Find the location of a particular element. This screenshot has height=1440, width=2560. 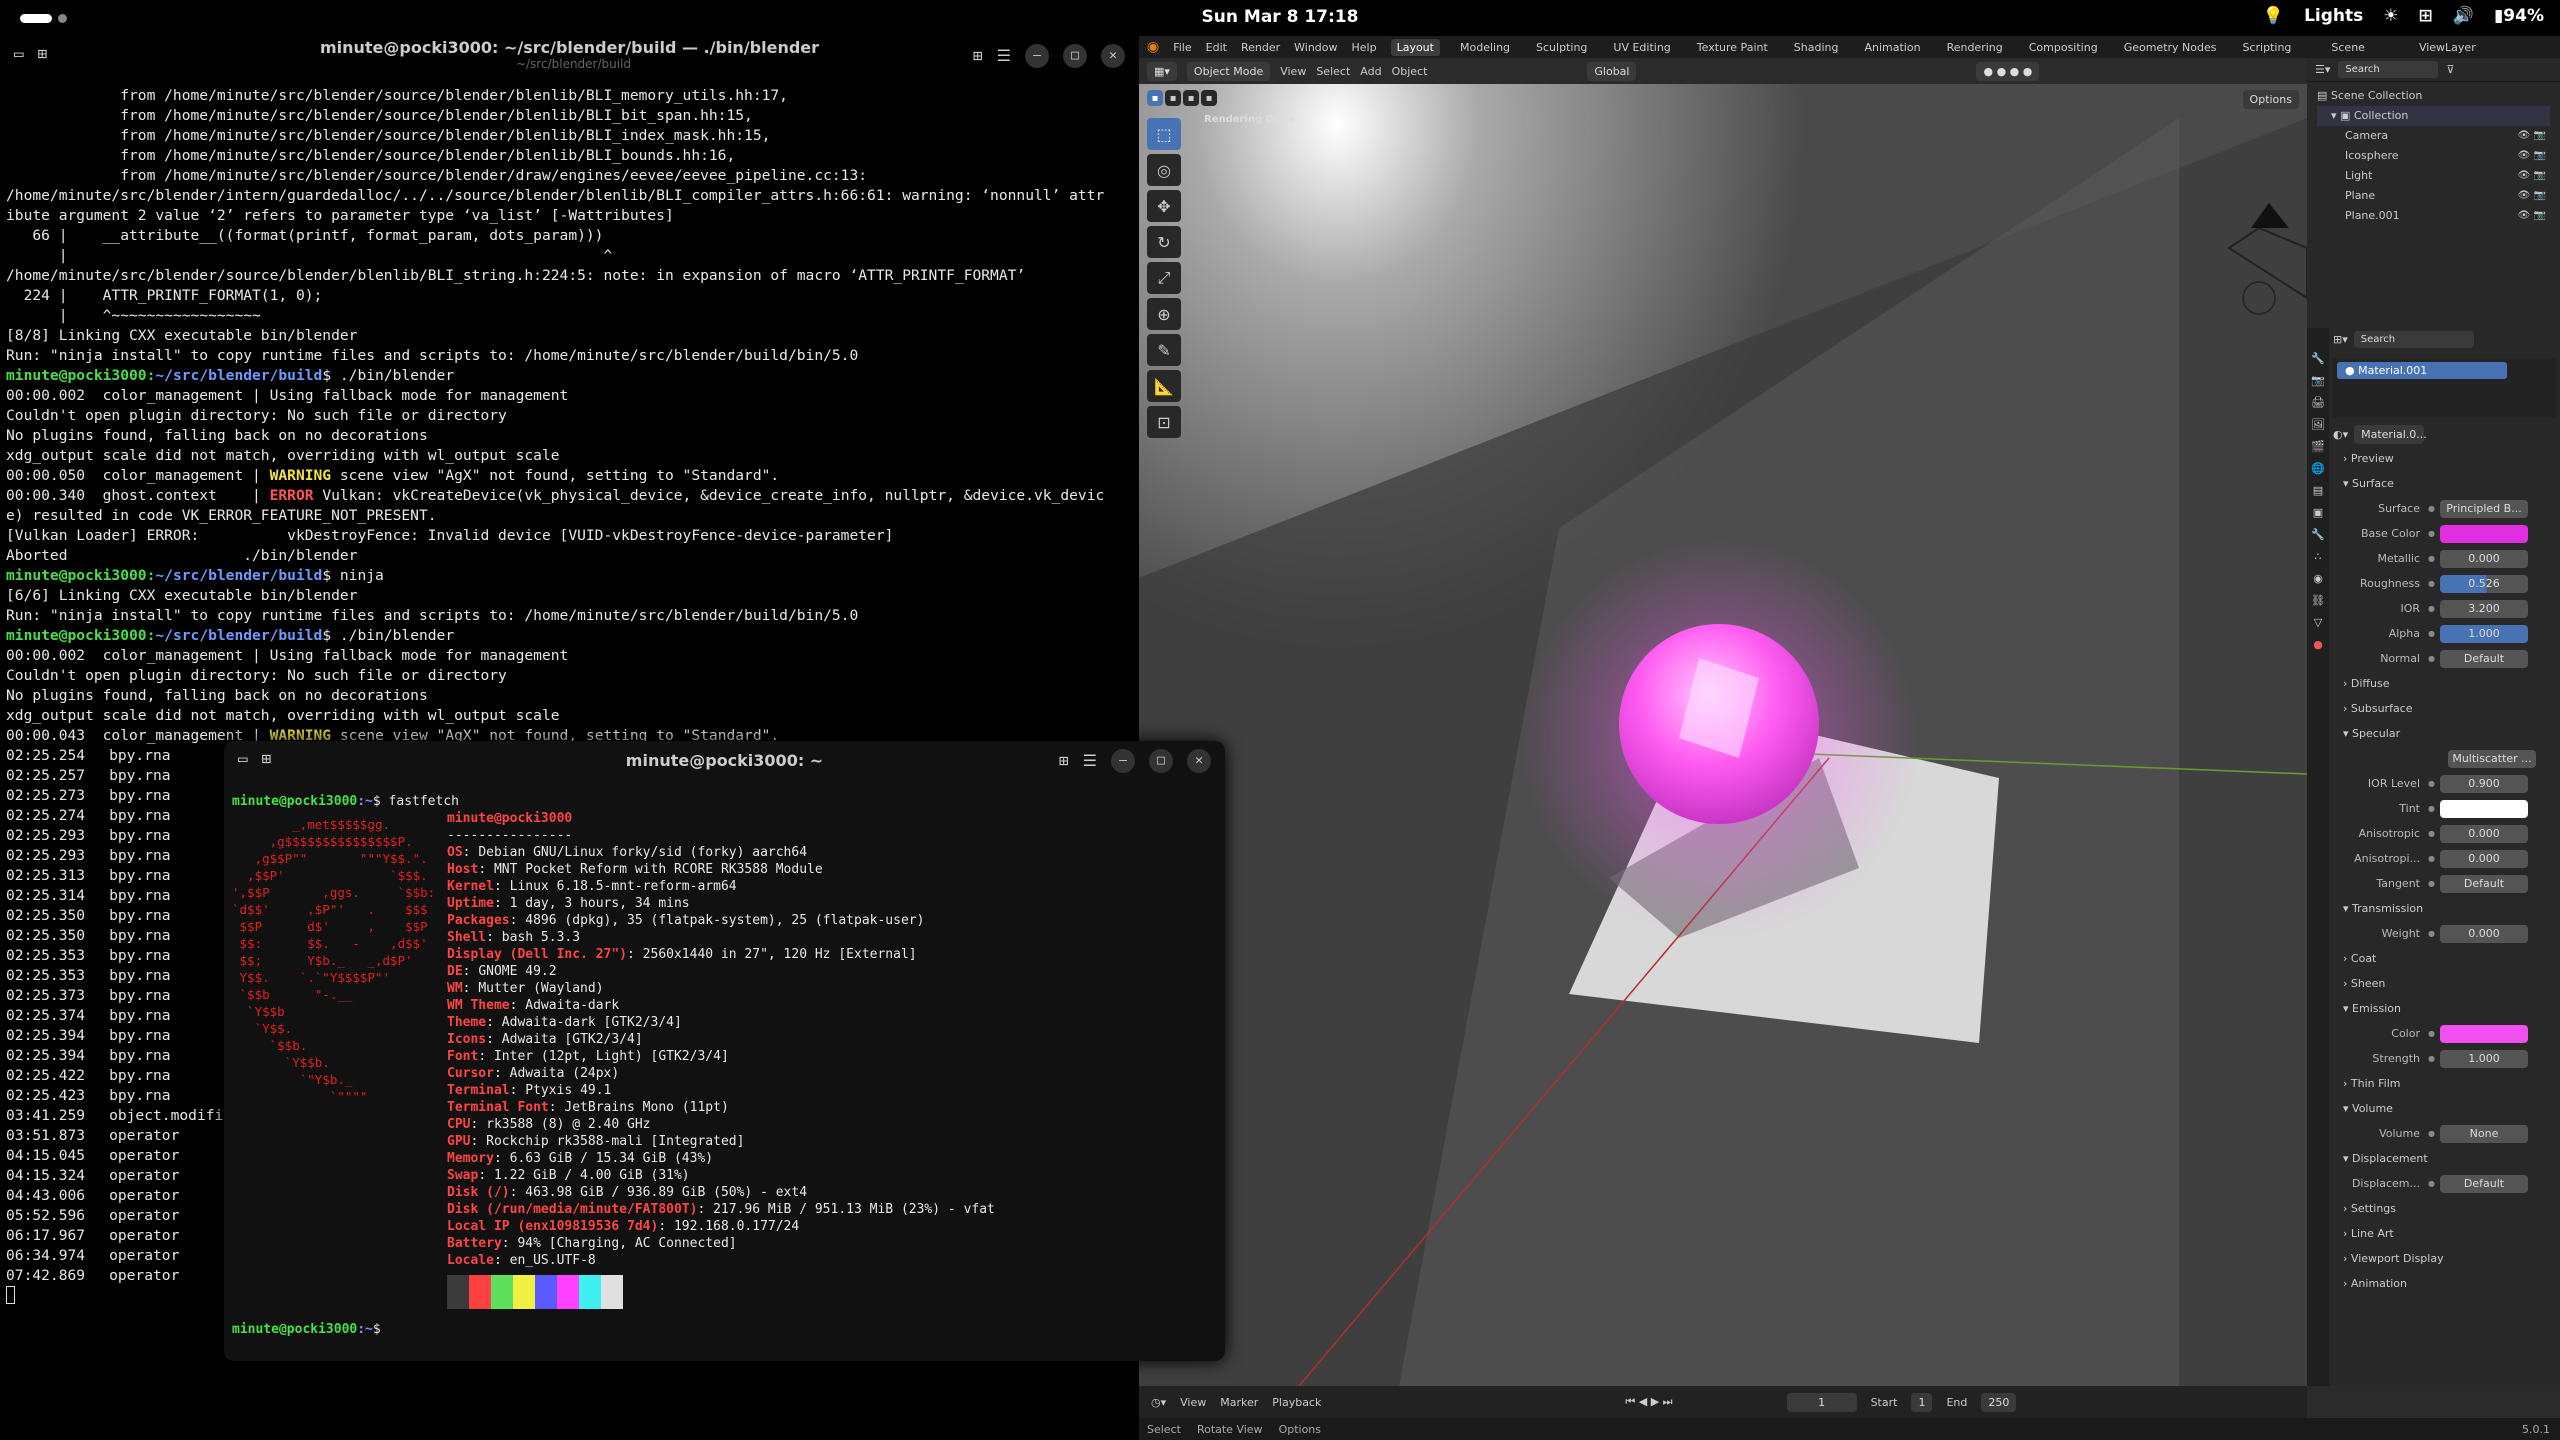

scale-icon: ⤢ is located at coordinates (1164, 278).